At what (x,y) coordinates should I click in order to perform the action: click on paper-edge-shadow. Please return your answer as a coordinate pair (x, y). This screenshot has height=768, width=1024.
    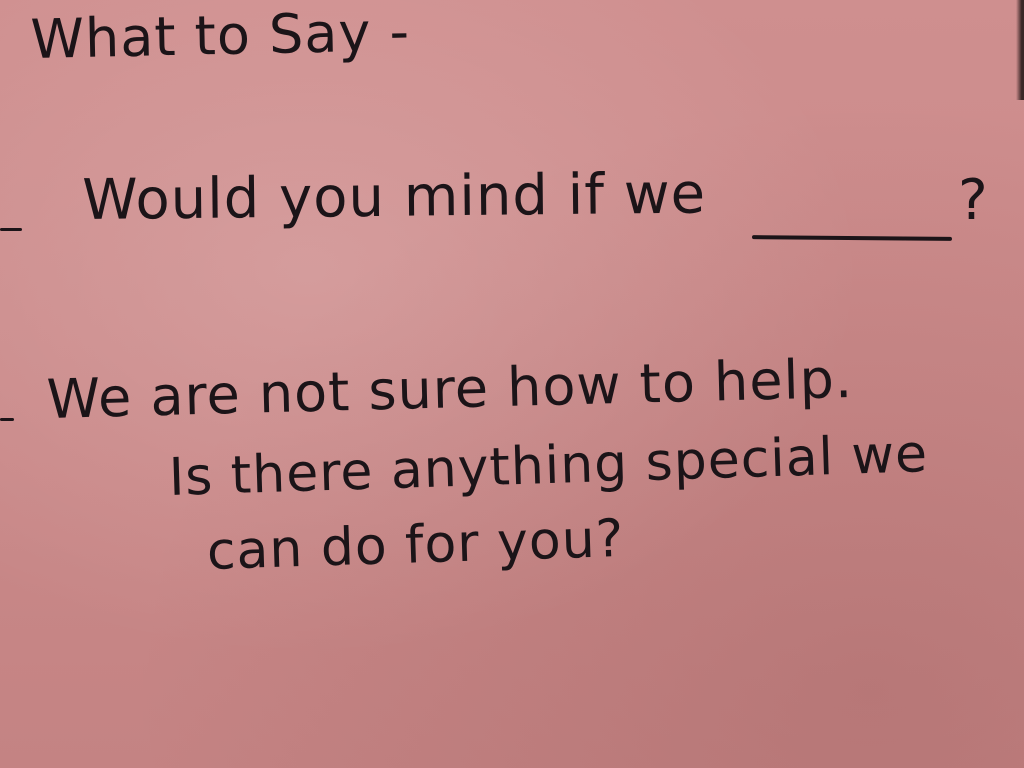
    Looking at the image, I should click on (1020, 50).